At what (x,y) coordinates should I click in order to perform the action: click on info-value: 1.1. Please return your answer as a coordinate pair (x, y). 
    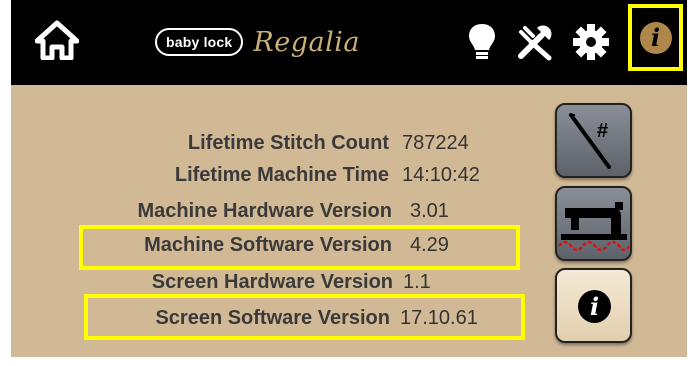
    Looking at the image, I should click on (417, 282).